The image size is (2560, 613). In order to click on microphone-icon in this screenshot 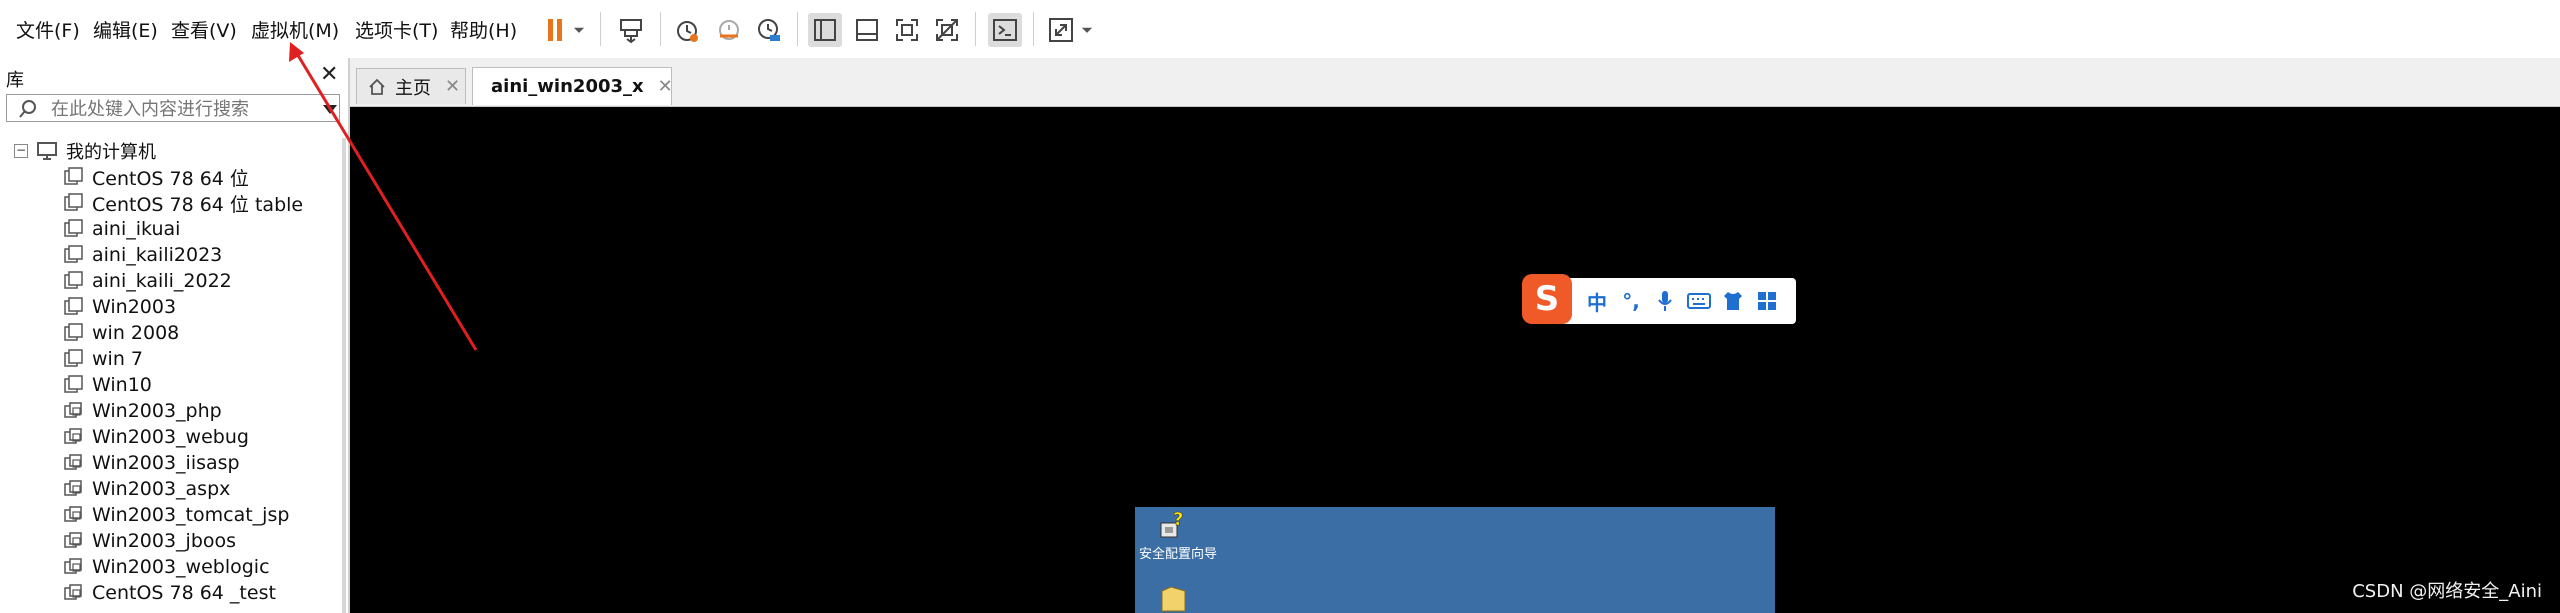, I will do `click(1665, 301)`.